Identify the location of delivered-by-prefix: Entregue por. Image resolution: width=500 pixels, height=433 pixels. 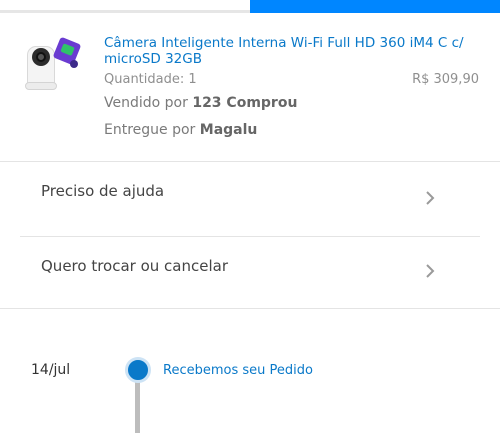
(150, 130).